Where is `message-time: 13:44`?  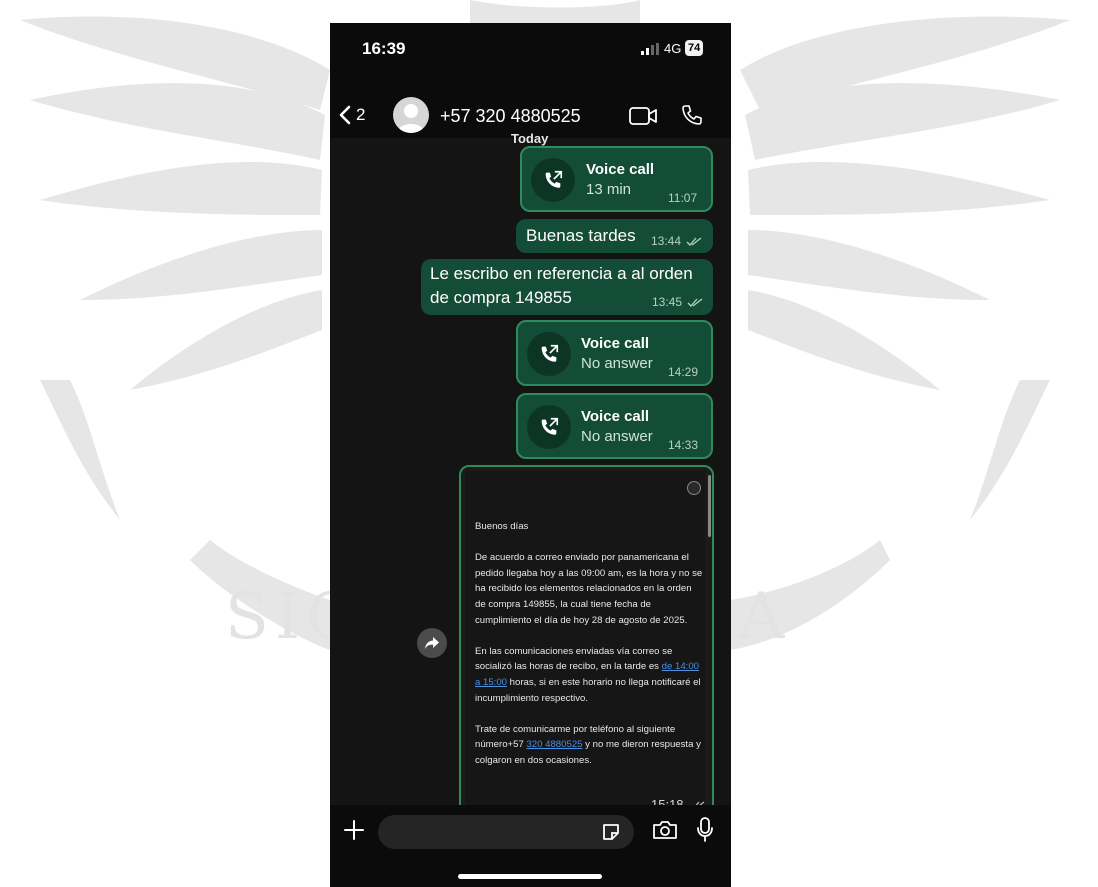
message-time: 13:44 is located at coordinates (676, 241).